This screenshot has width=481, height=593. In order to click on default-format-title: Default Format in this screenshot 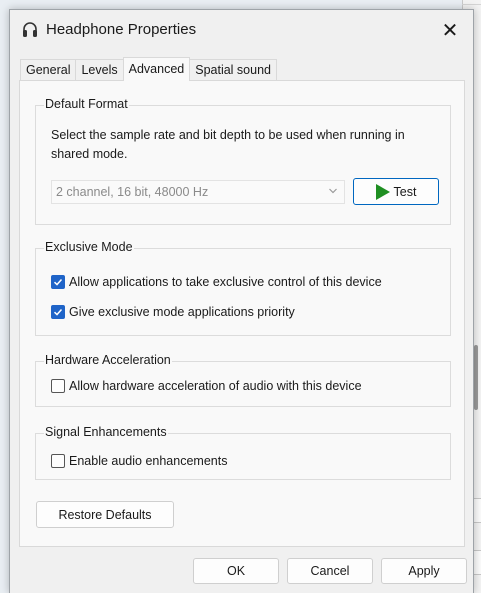, I will do `click(86, 104)`.